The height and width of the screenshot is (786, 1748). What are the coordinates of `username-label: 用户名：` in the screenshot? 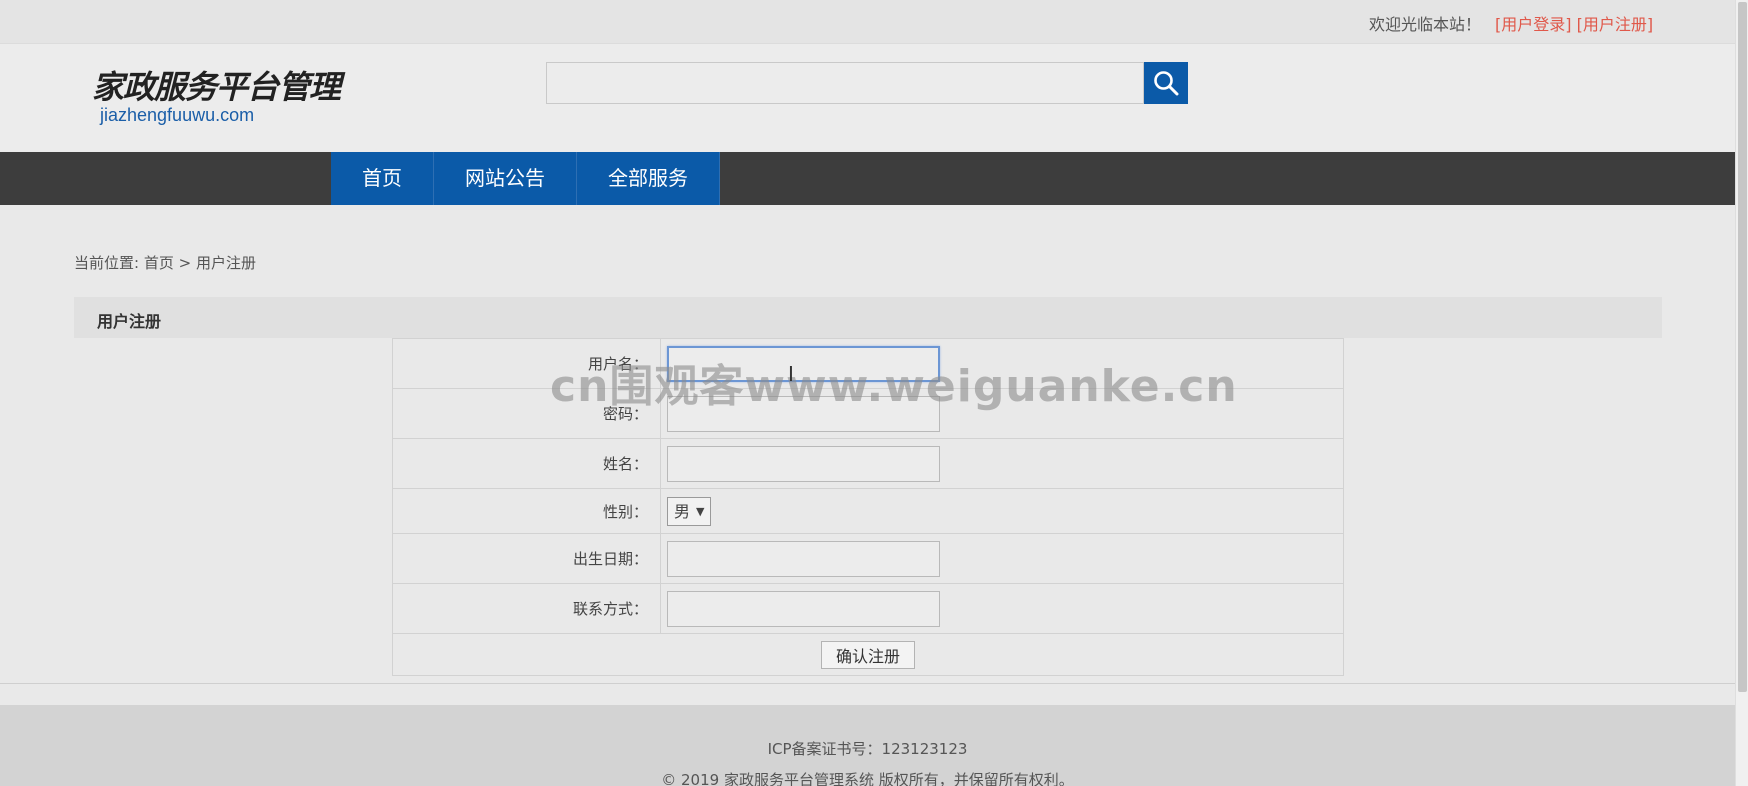 It's located at (526, 363).